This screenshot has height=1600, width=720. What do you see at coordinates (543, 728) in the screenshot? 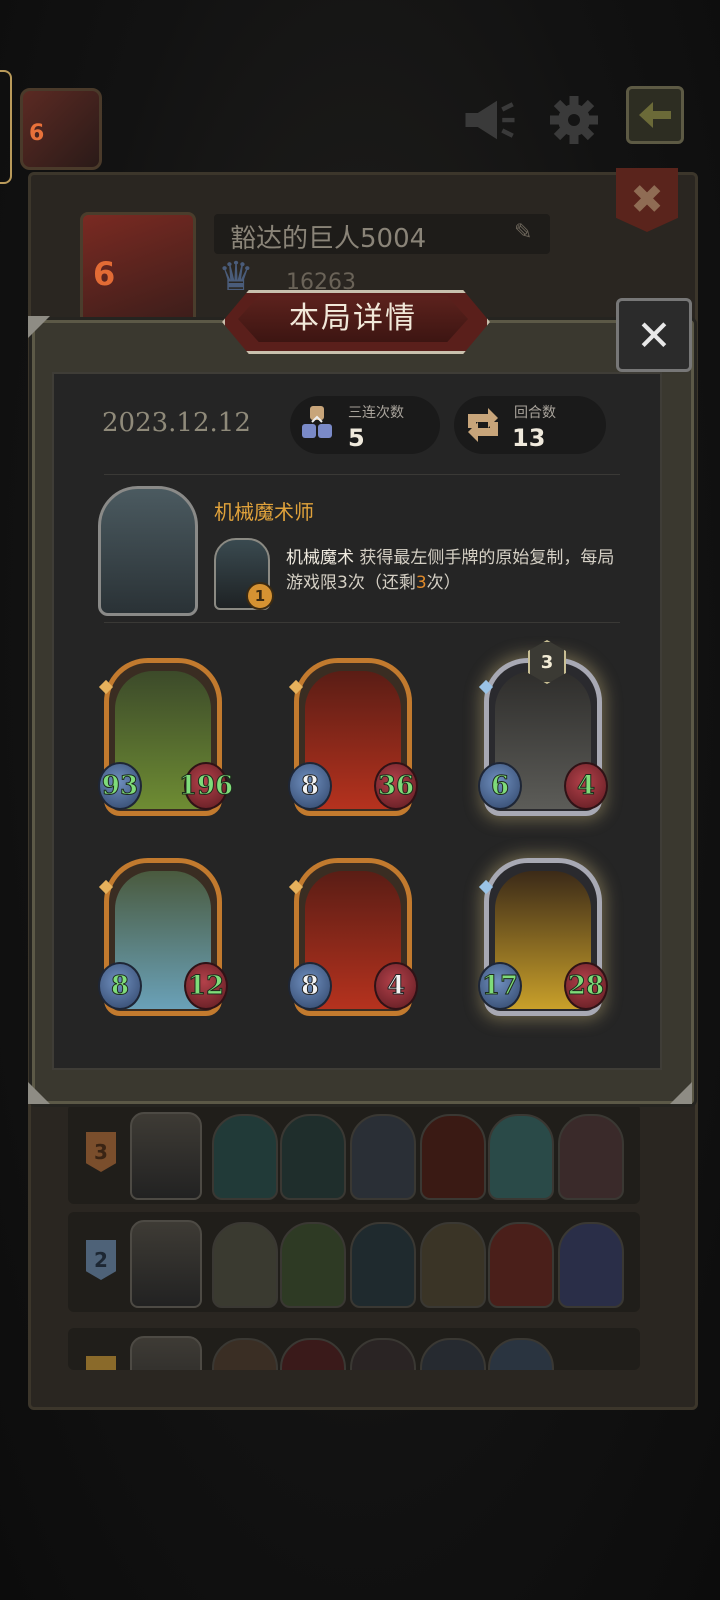
I see `armored-knight-card: 3 6 4` at bounding box center [543, 728].